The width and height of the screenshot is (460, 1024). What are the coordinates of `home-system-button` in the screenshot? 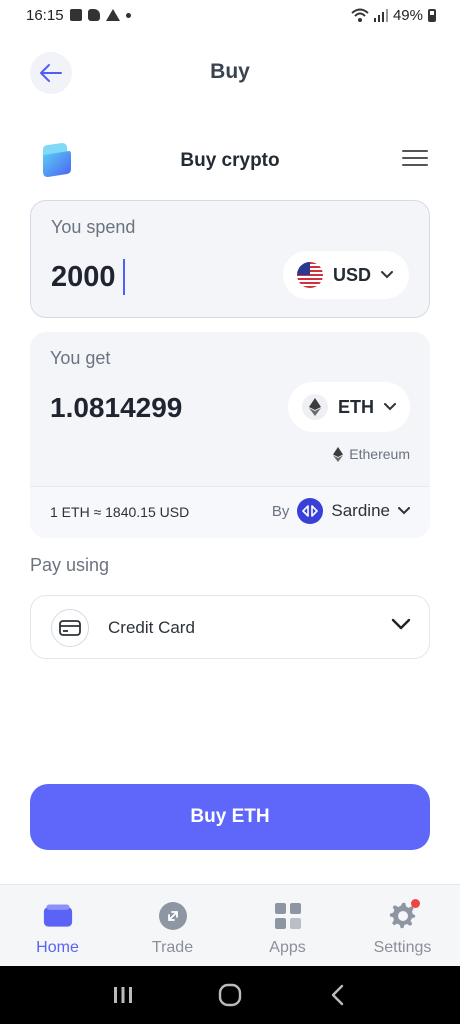 It's located at (230, 995).